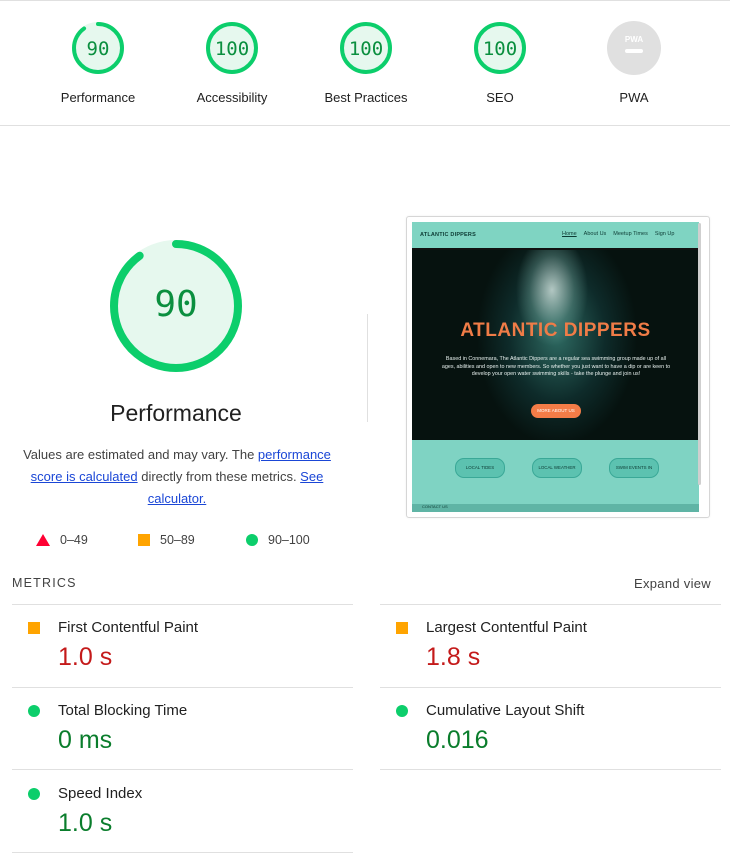 This screenshot has height=854, width=730. I want to click on metric-cls-value: 0.016, so click(457, 740).